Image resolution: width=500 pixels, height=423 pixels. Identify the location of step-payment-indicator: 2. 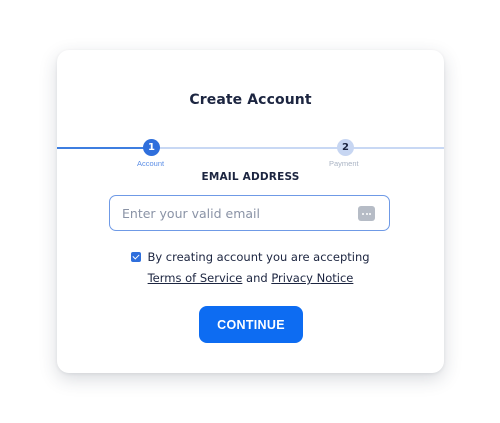
(345, 147).